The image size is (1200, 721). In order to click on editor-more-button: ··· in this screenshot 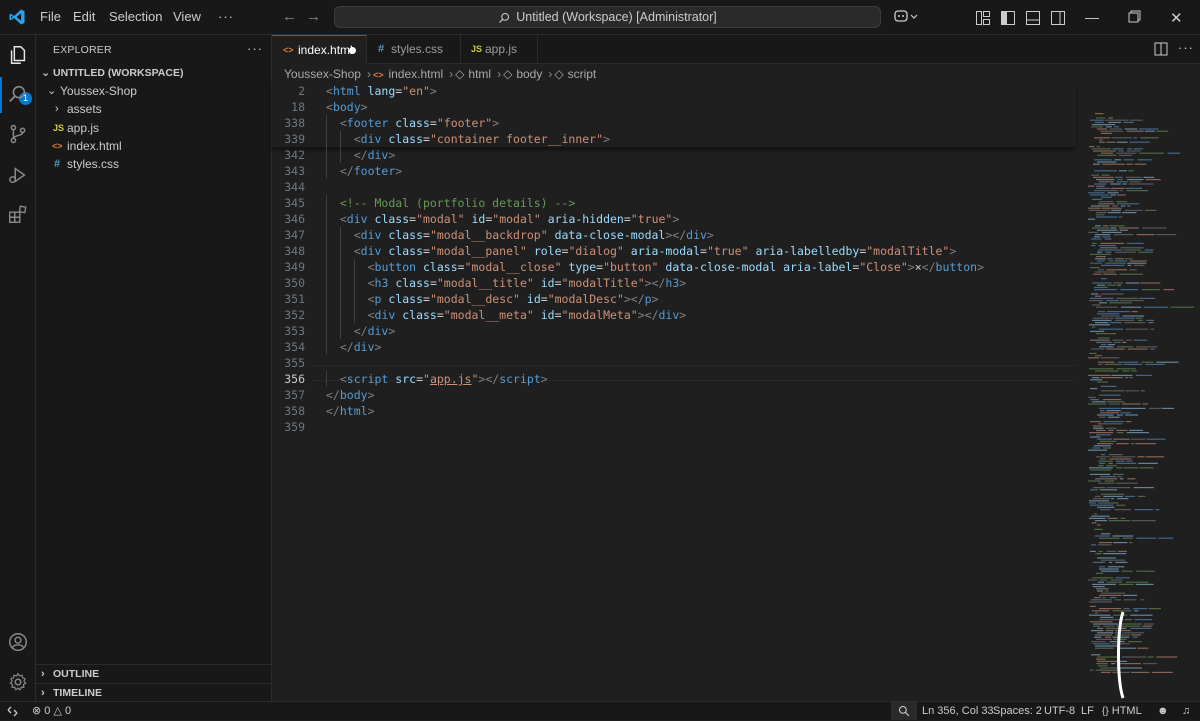, I will do `click(1186, 47)`.